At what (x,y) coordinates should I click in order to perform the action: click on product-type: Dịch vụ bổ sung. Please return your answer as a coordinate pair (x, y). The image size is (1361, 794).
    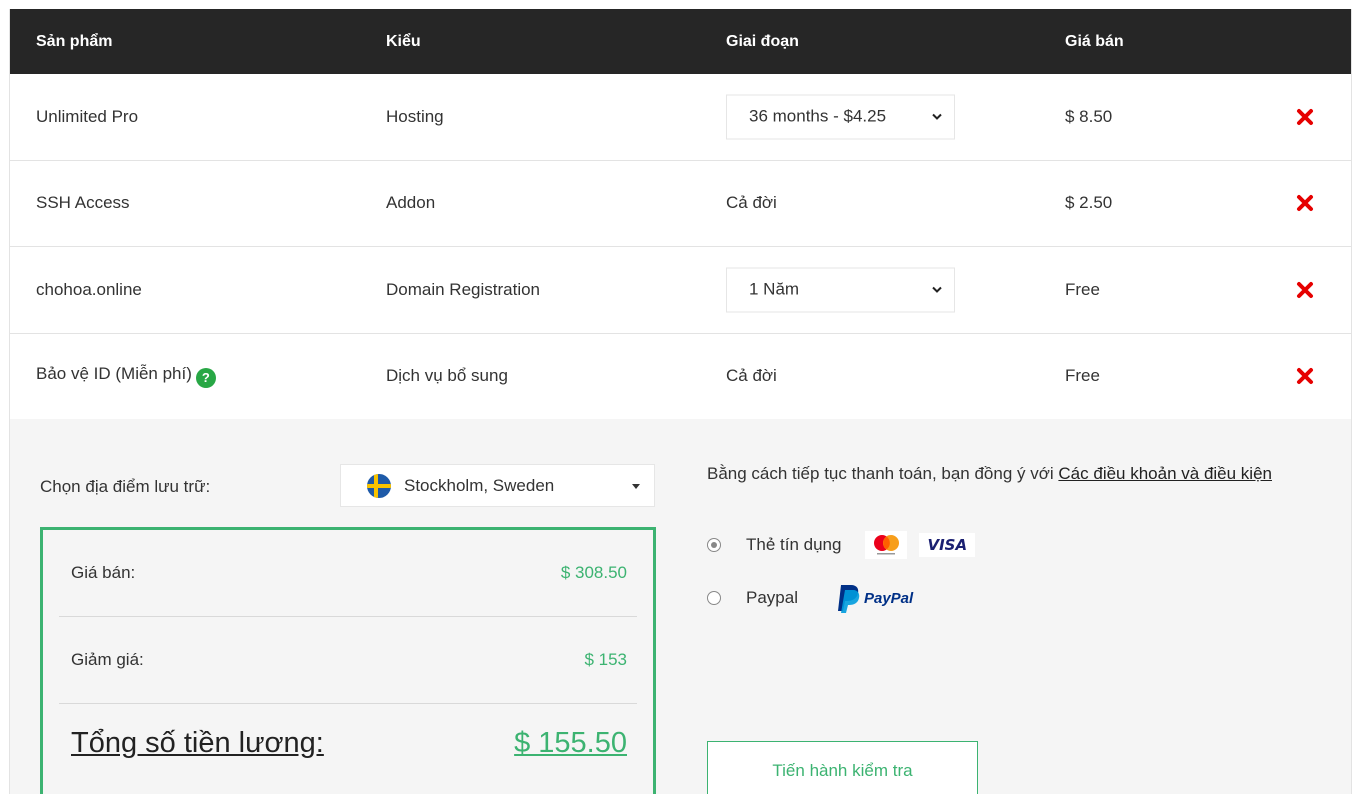
    Looking at the image, I should click on (447, 376).